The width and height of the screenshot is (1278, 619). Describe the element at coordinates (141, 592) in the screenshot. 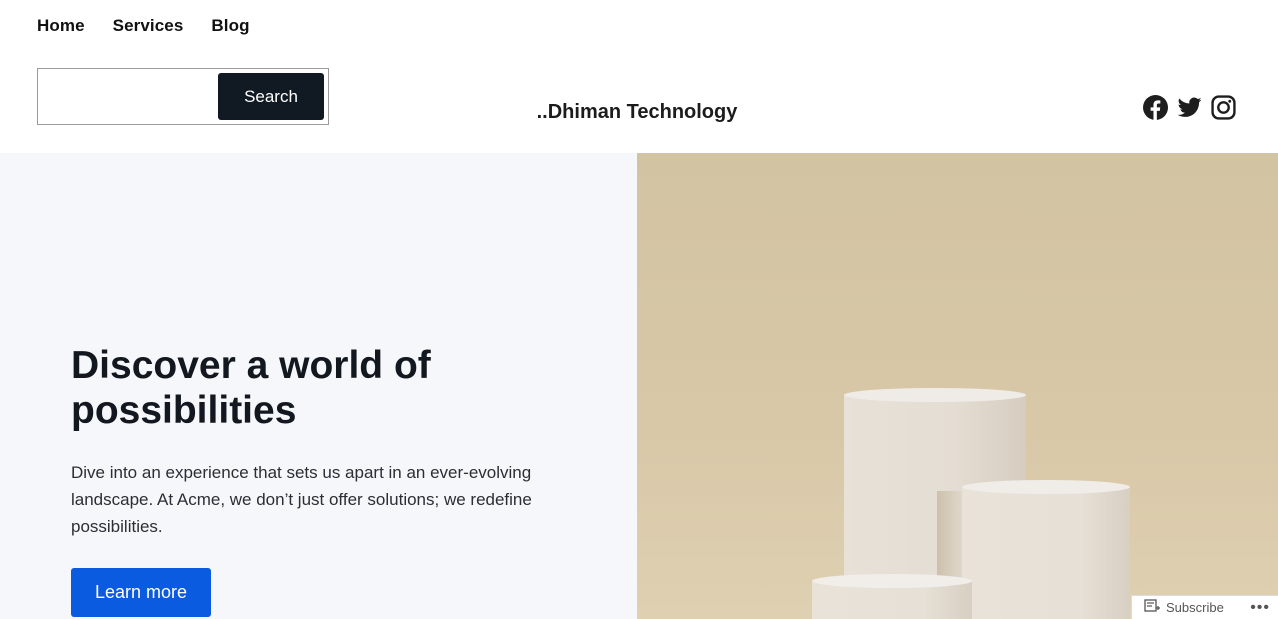

I see `learn-more-button: Learn more` at that location.